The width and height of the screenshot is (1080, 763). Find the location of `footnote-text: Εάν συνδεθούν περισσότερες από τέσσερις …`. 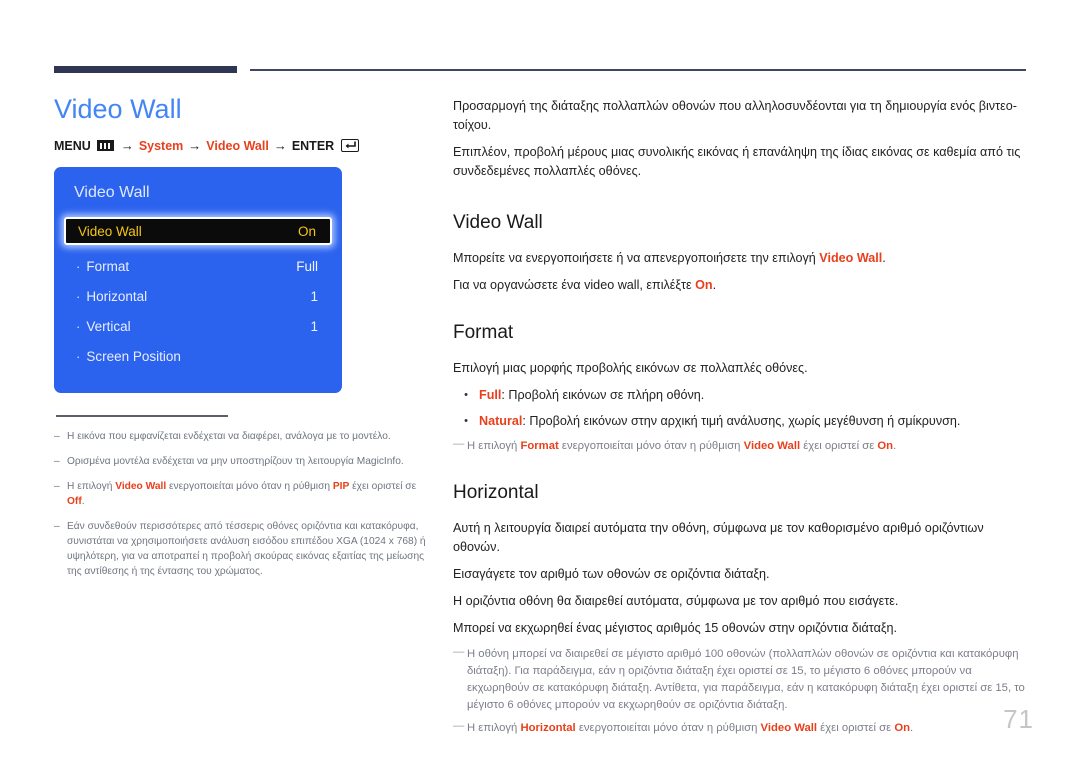

footnote-text: Εάν συνδεθούν περισσότερες από τέσσερις … is located at coordinates (246, 549).